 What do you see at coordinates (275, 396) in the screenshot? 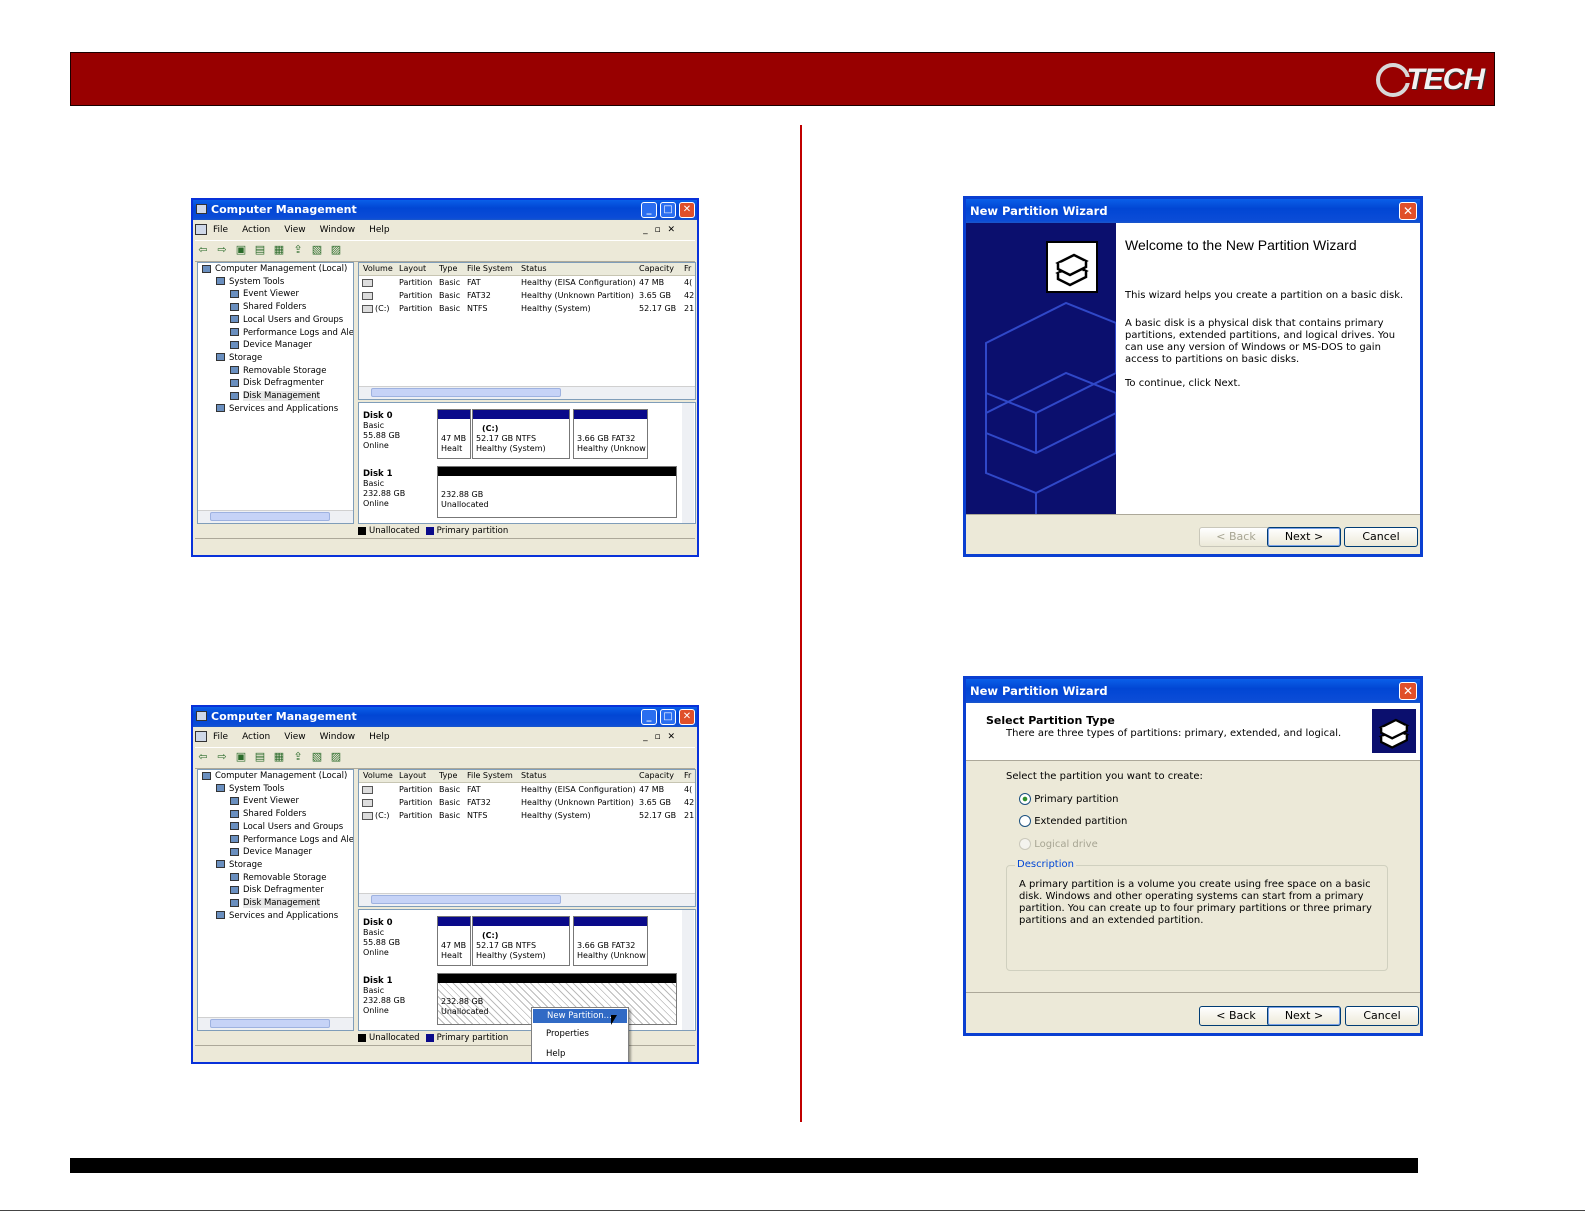
I see `tree-item: Disk Management` at bounding box center [275, 396].